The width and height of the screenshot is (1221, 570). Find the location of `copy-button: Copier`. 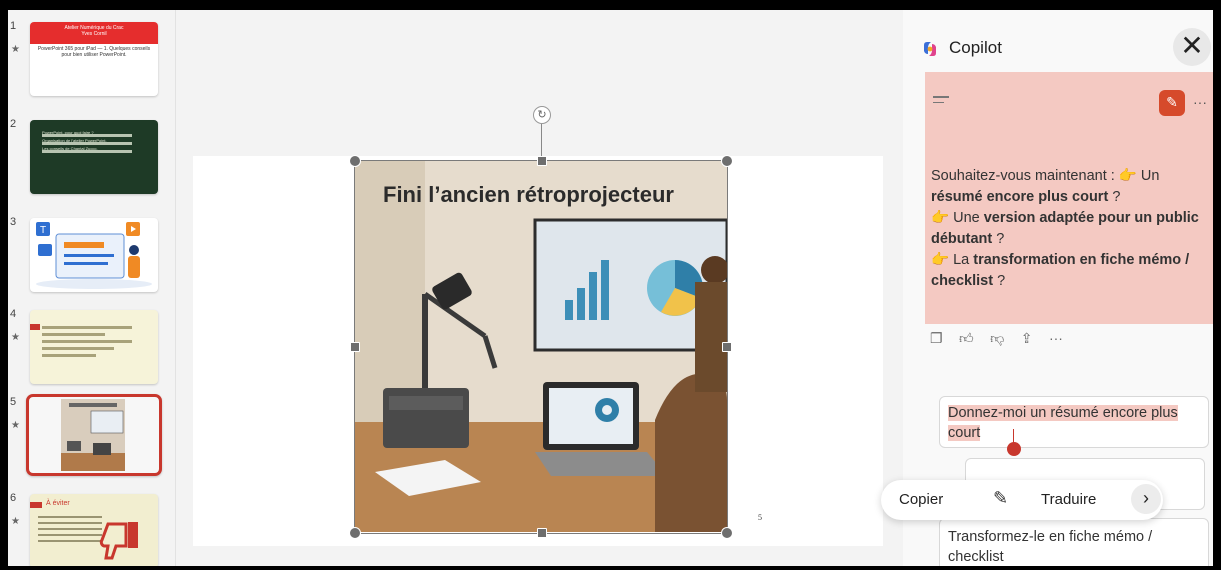

copy-button: Copier is located at coordinates (921, 499).